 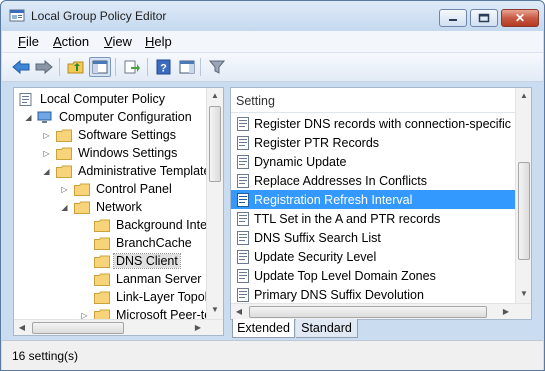 I want to click on policy-document-icon, so click(x=25, y=99).